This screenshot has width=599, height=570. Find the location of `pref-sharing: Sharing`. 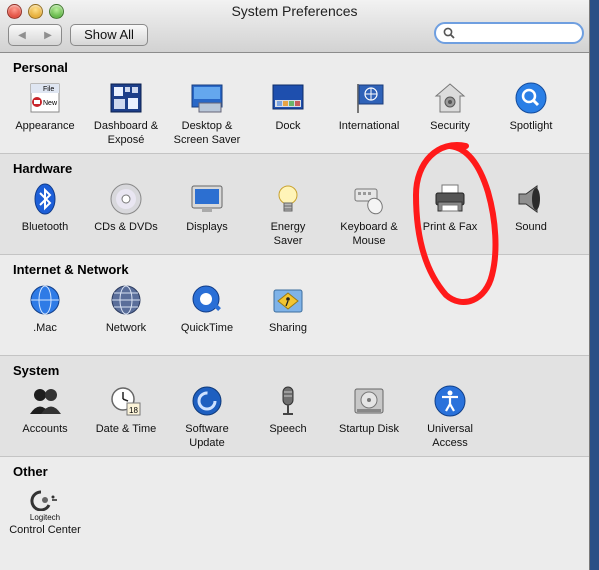

pref-sharing: Sharing is located at coordinates (288, 309).